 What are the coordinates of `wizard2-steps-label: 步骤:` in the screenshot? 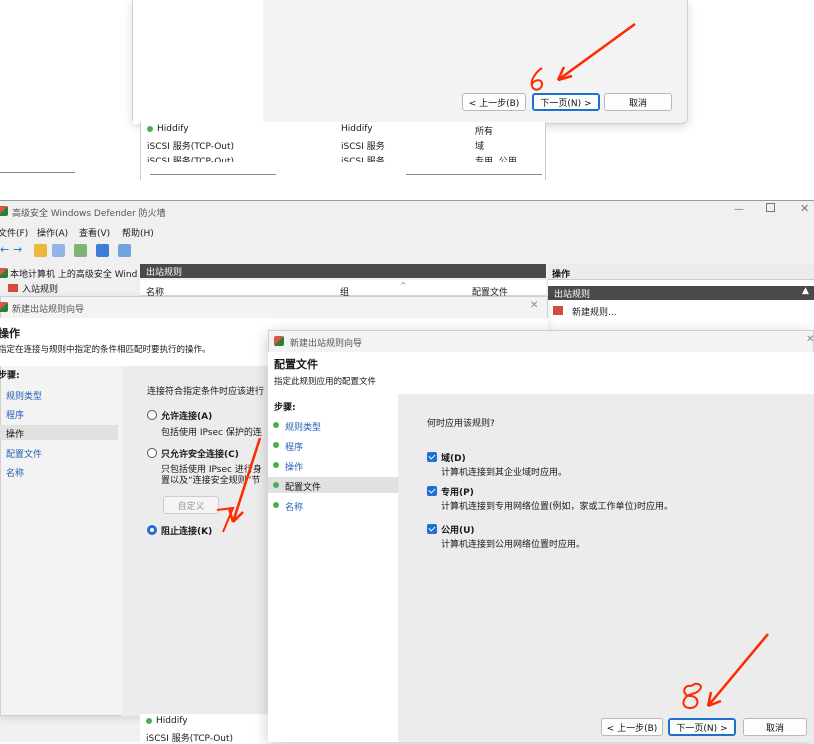 It's located at (285, 408).